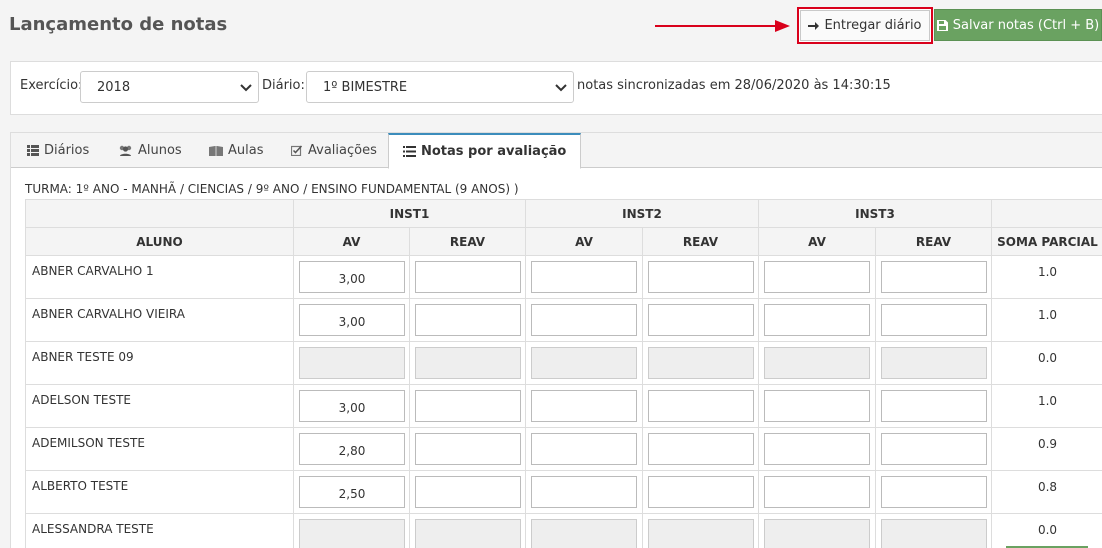 This screenshot has width=1102, height=548. I want to click on tab-aulas: Aulas, so click(236, 150).